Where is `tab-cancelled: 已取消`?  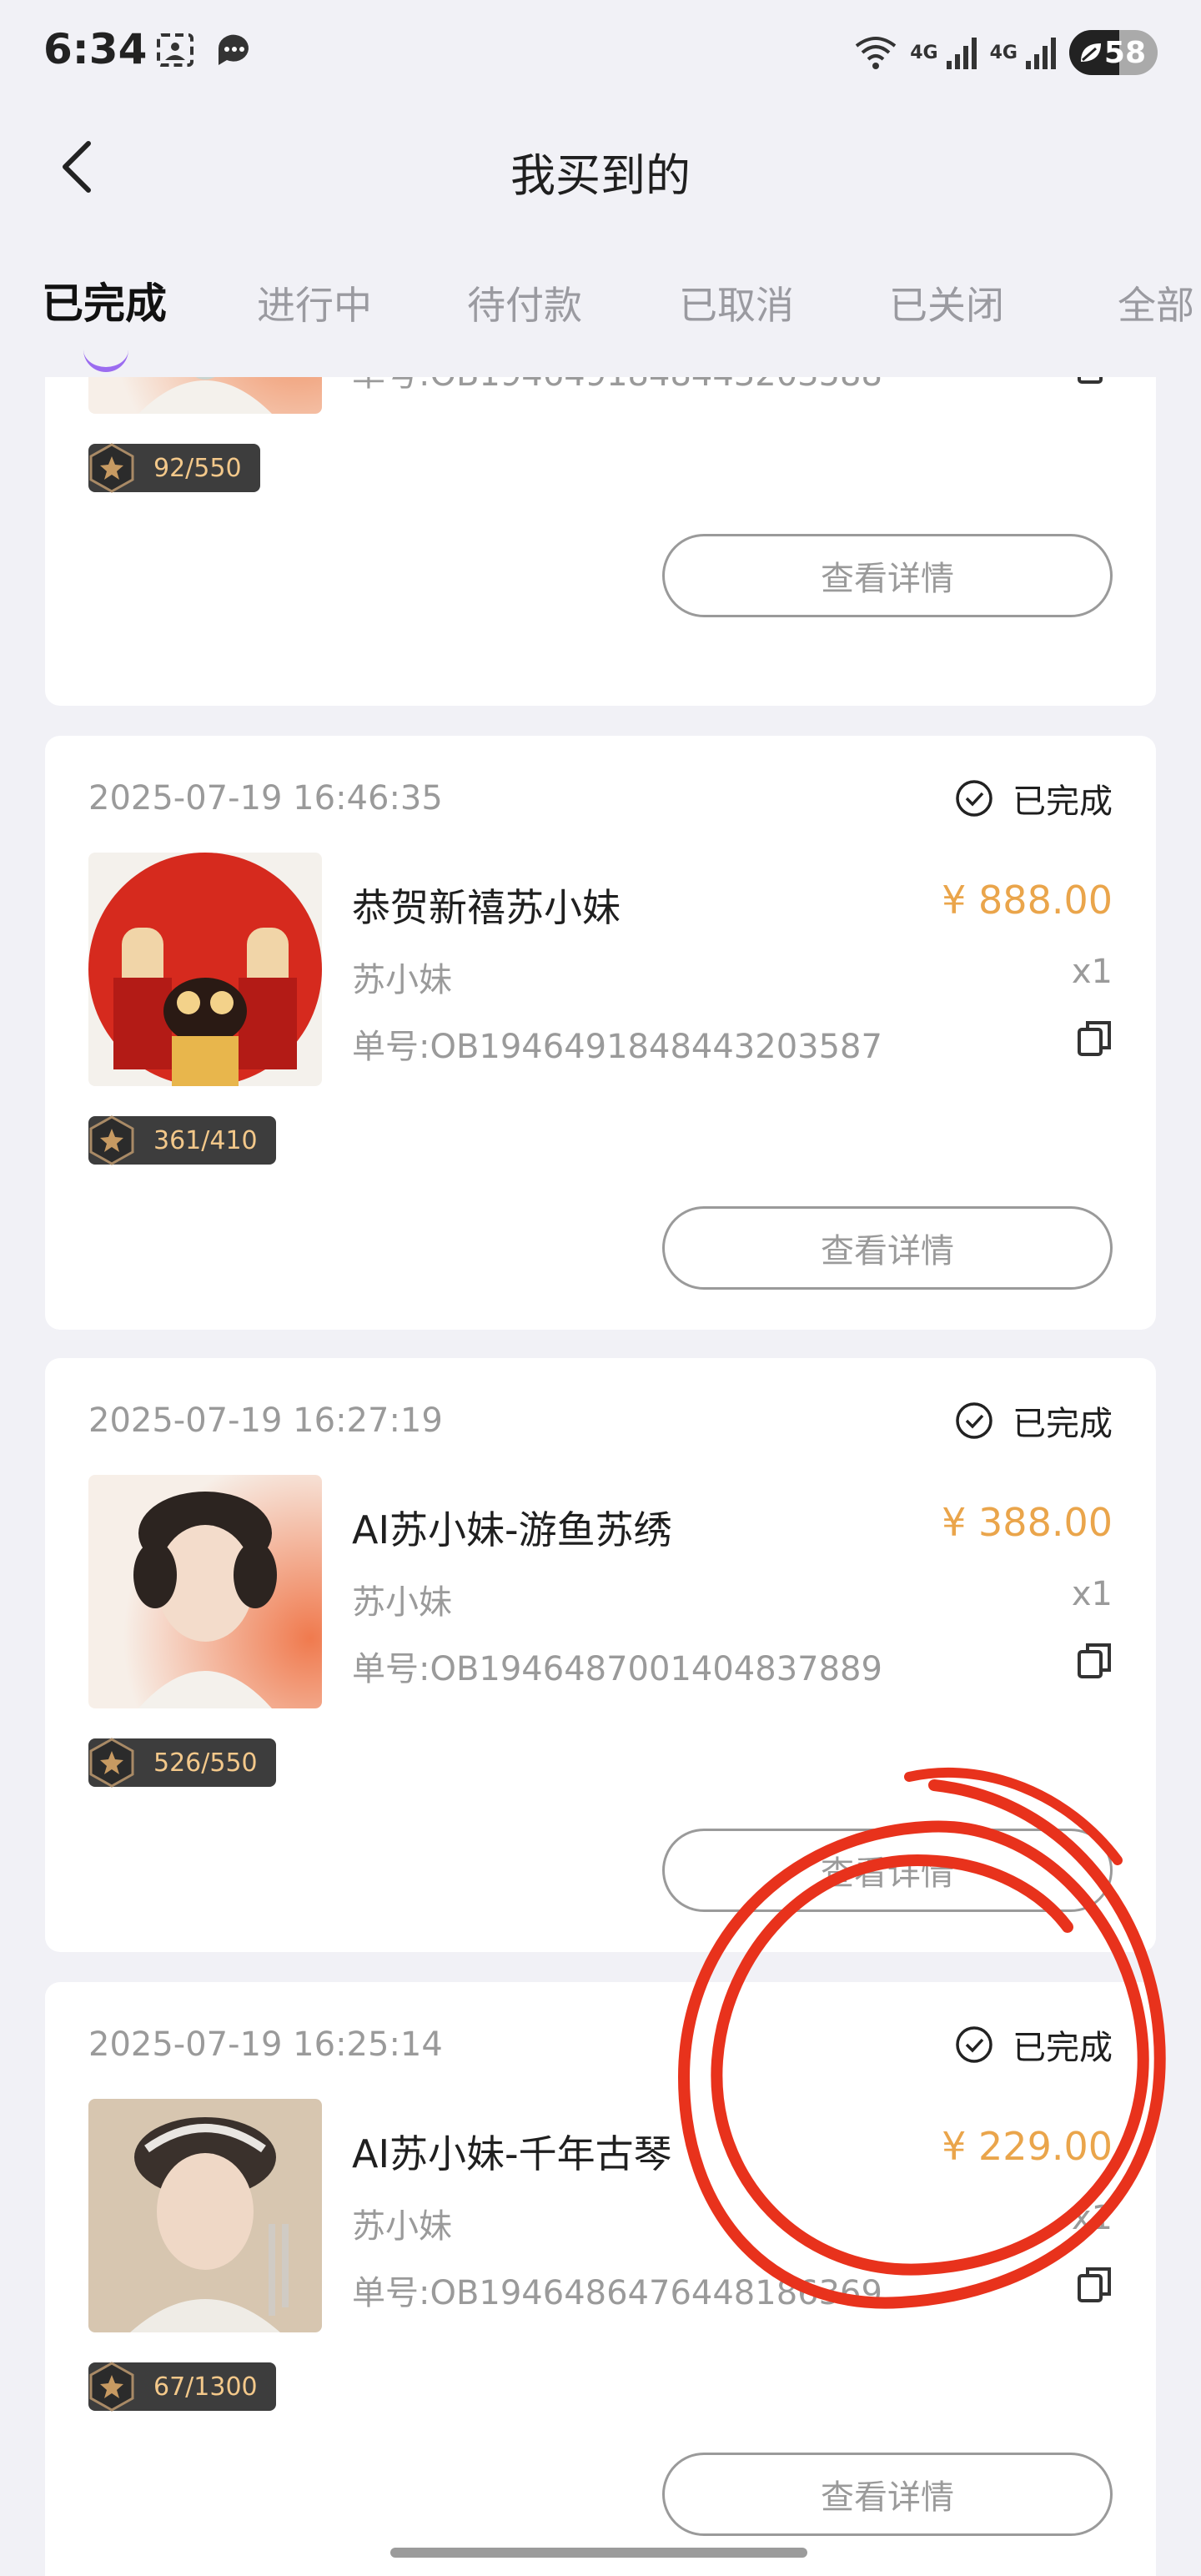
tab-cancelled: 已取消 is located at coordinates (737, 302).